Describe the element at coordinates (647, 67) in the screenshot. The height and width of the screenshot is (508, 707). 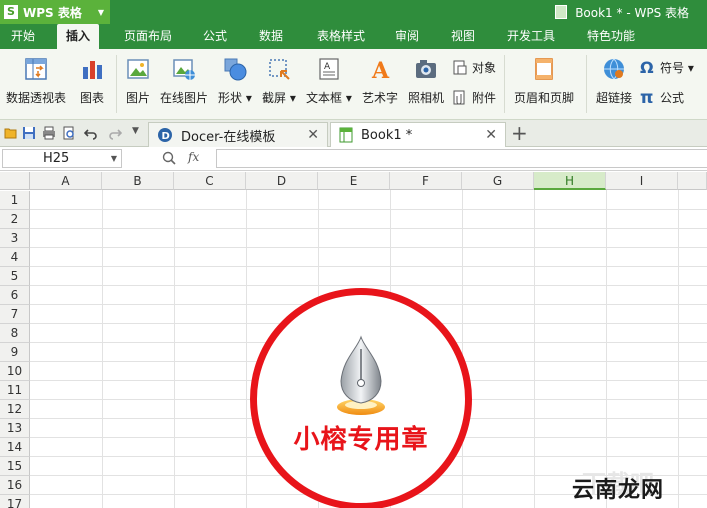
I see `omega-icon: Ω` at that location.